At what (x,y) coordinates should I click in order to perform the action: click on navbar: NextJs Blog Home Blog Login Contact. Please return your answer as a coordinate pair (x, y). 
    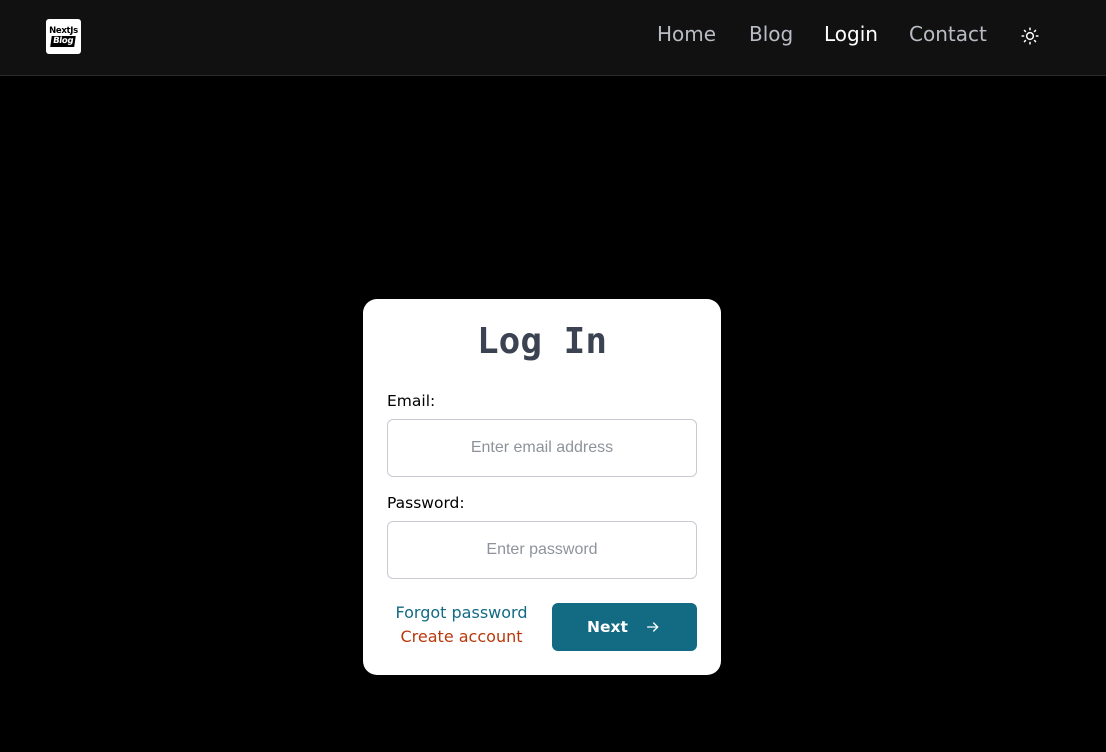
    Looking at the image, I should click on (553, 38).